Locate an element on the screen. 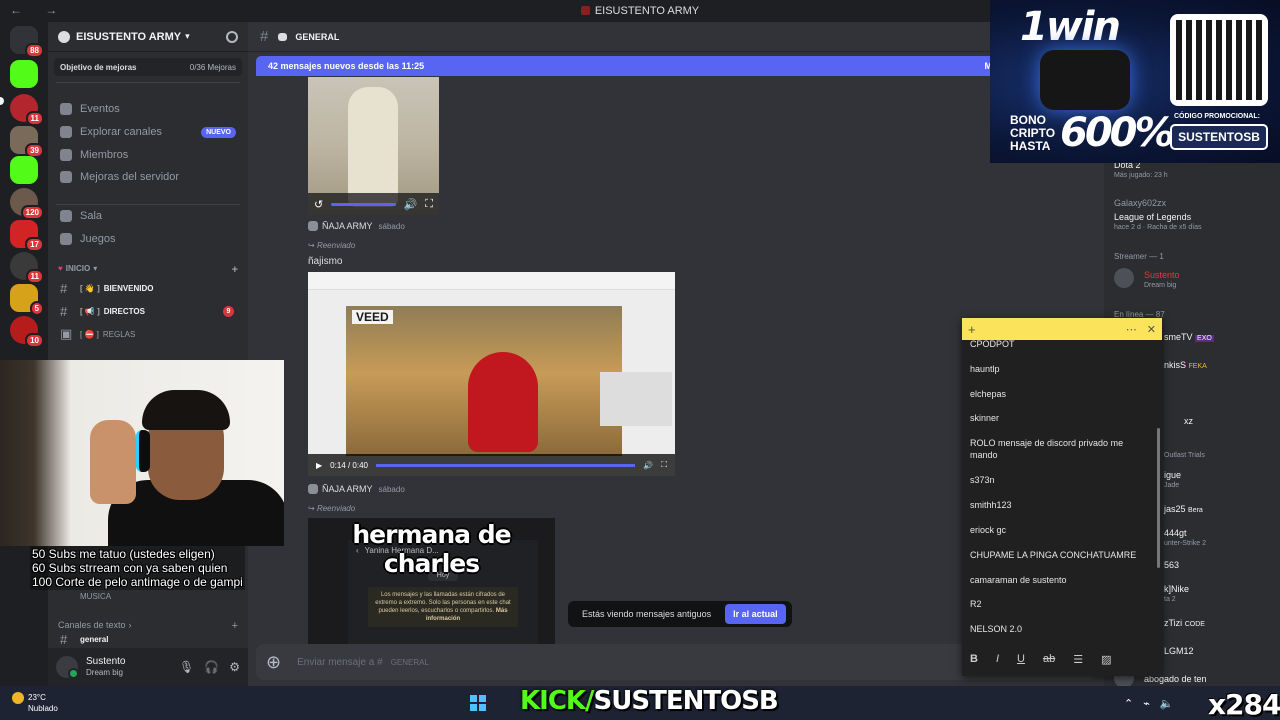 This screenshot has width=1280, height=720. weather-widget: 23°C Nublado is located at coordinates (35, 703).